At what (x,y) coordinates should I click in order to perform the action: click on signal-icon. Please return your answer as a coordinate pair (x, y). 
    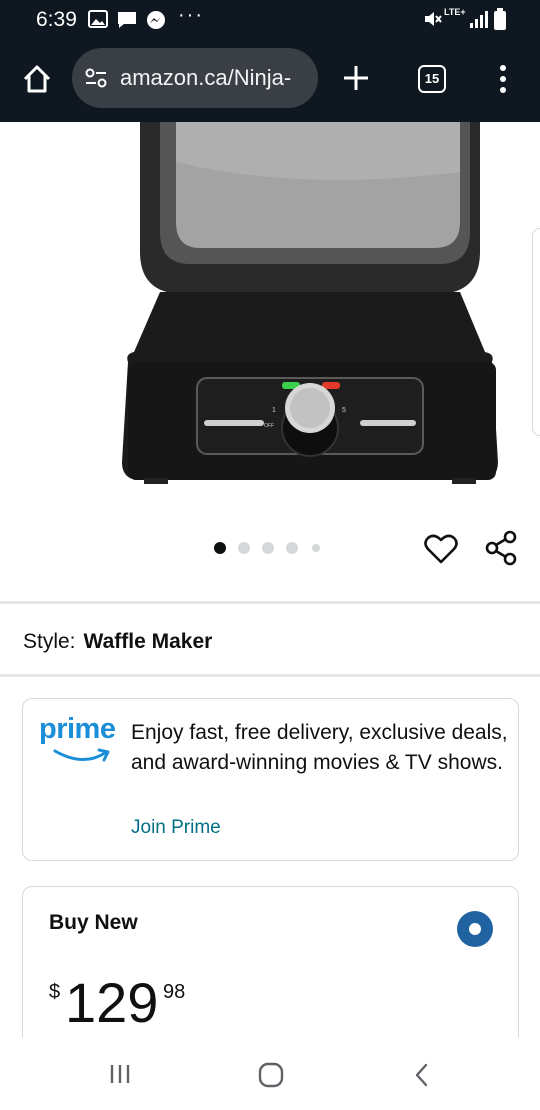
    Looking at the image, I should click on (478, 21).